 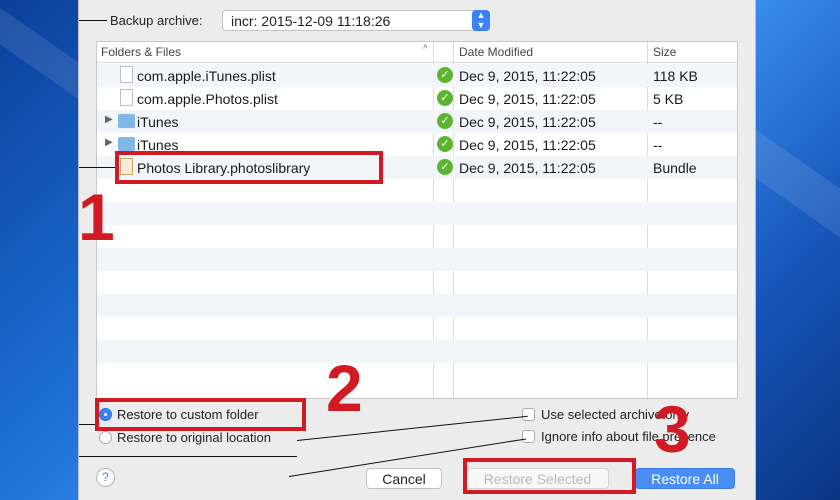 What do you see at coordinates (96, 217) in the screenshot?
I see `step-number-1: 1` at bounding box center [96, 217].